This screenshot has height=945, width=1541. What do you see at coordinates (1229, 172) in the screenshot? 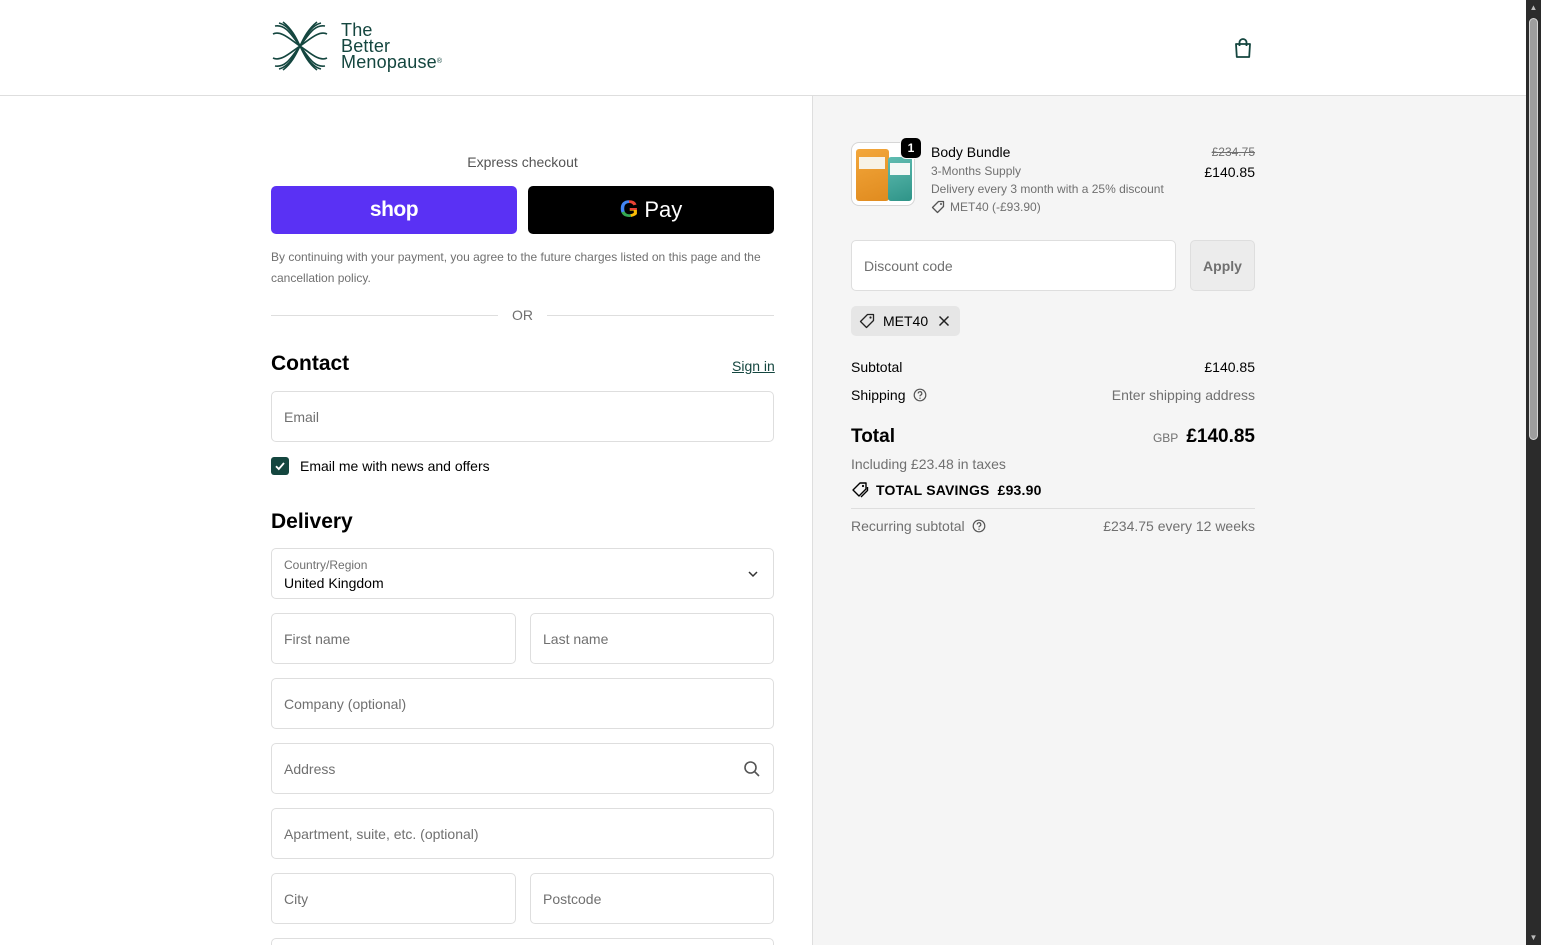
I see `discounted-price: £140.85` at bounding box center [1229, 172].